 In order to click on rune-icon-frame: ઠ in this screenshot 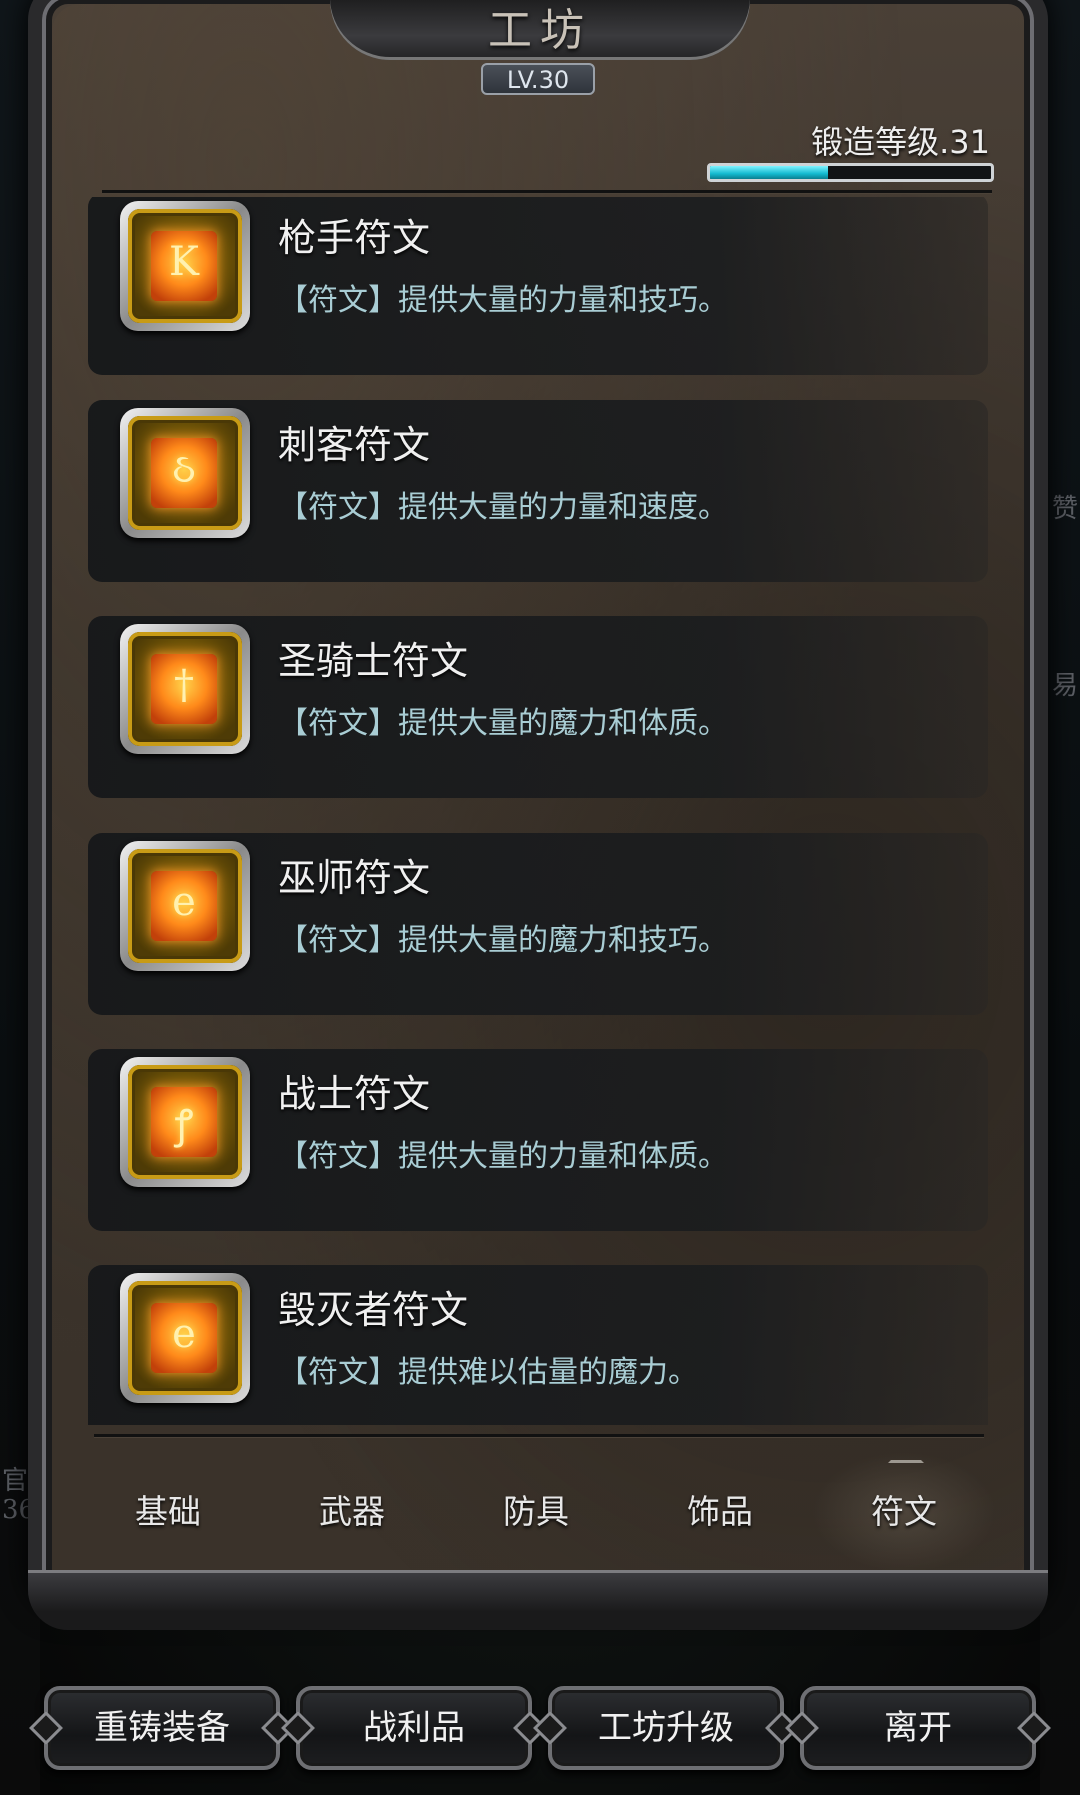, I will do `click(185, 473)`.